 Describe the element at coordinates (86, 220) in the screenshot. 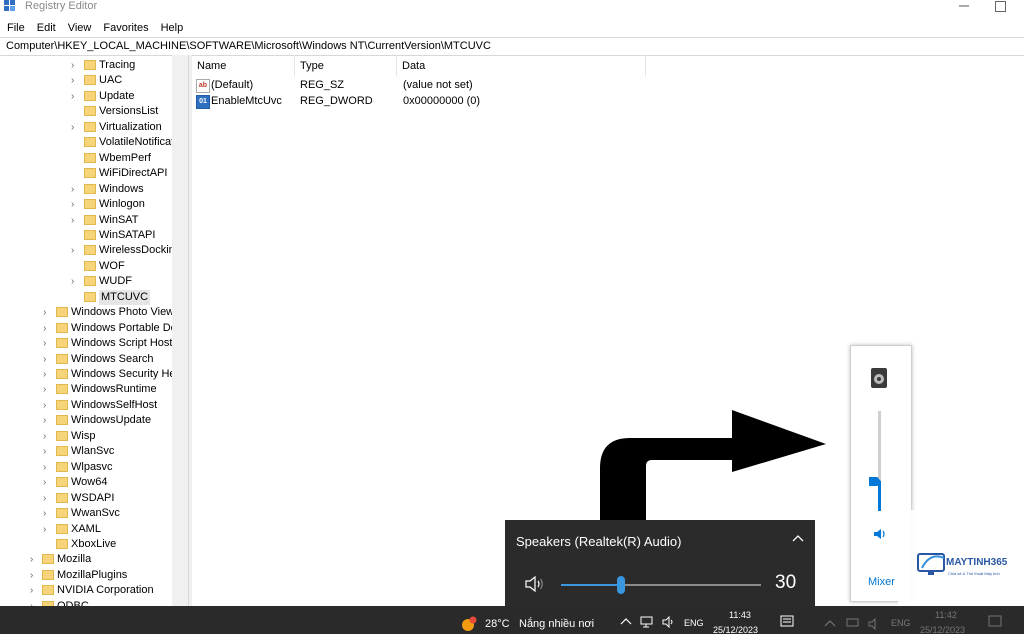

I see `tree-item: › WinSAT` at that location.